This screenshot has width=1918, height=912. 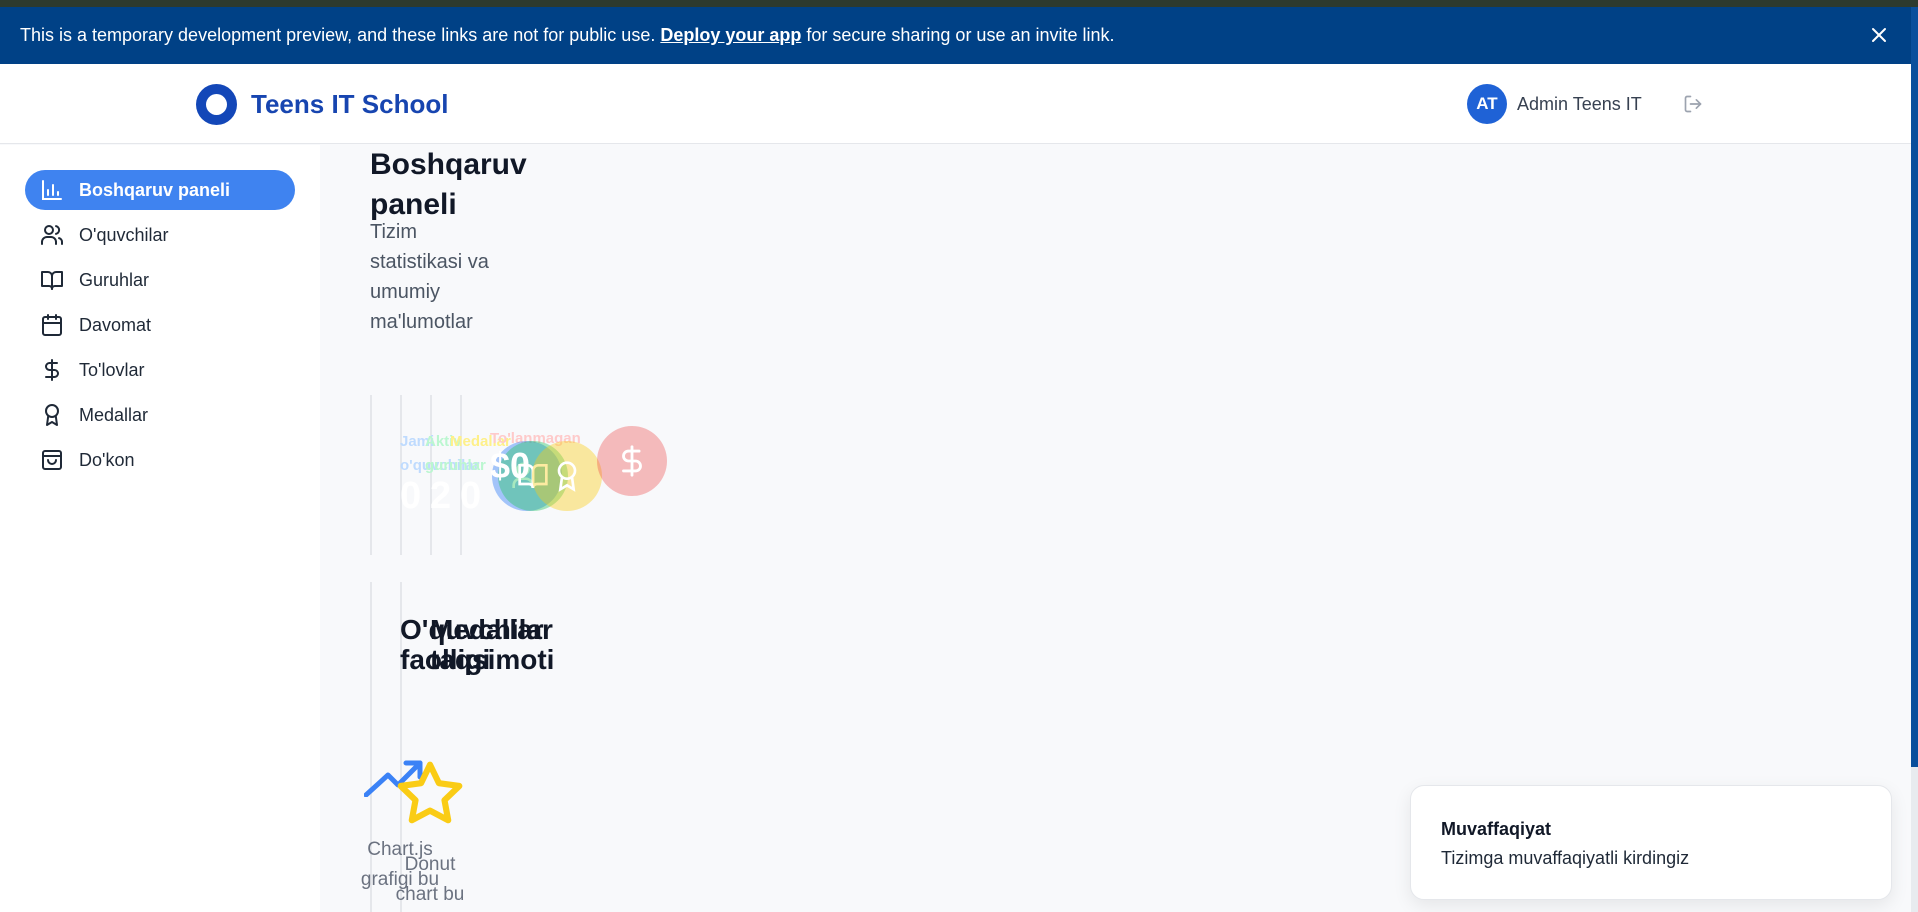 What do you see at coordinates (430, 879) in the screenshot?
I see `chart-placeholder-medals: Donut chart bu` at bounding box center [430, 879].